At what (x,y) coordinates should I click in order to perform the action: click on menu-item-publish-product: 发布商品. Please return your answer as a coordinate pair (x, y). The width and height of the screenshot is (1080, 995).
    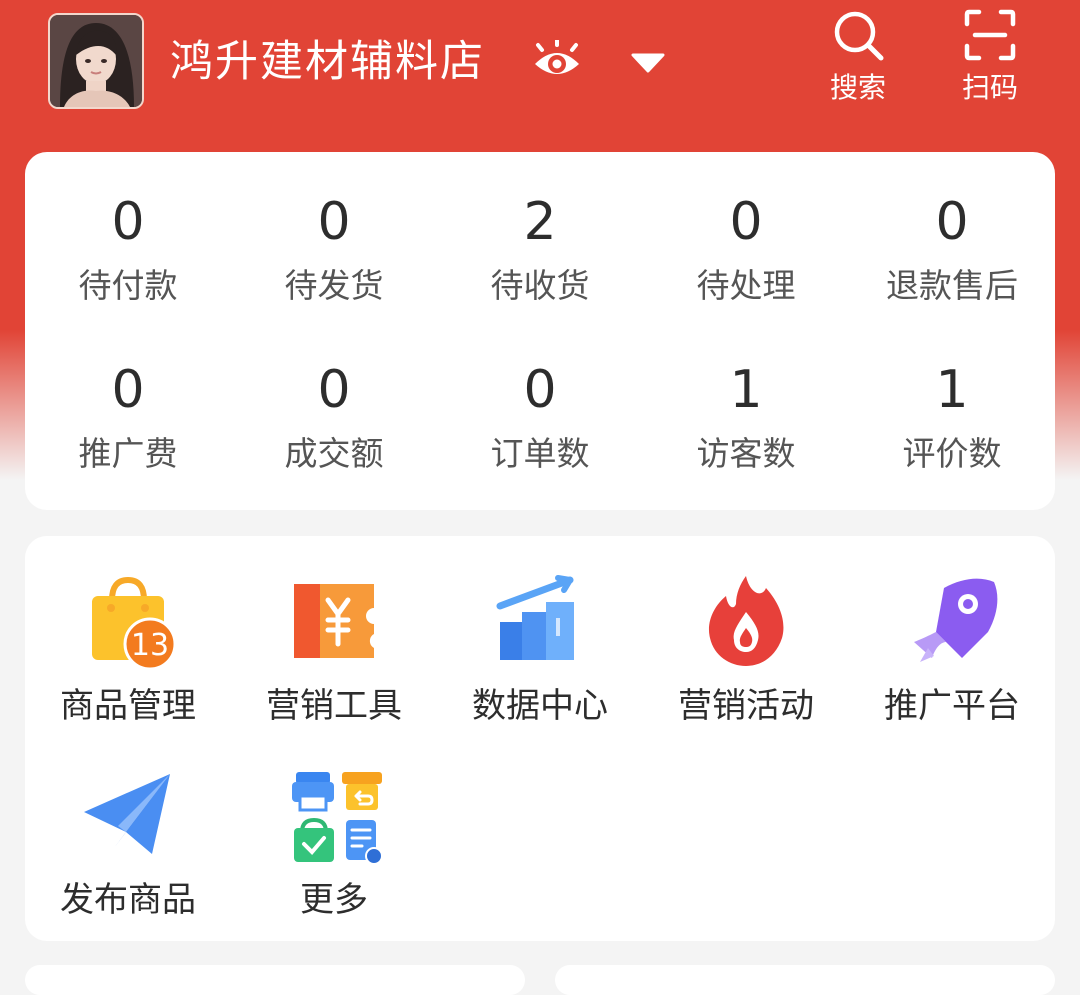
    Looking at the image, I should click on (128, 844).